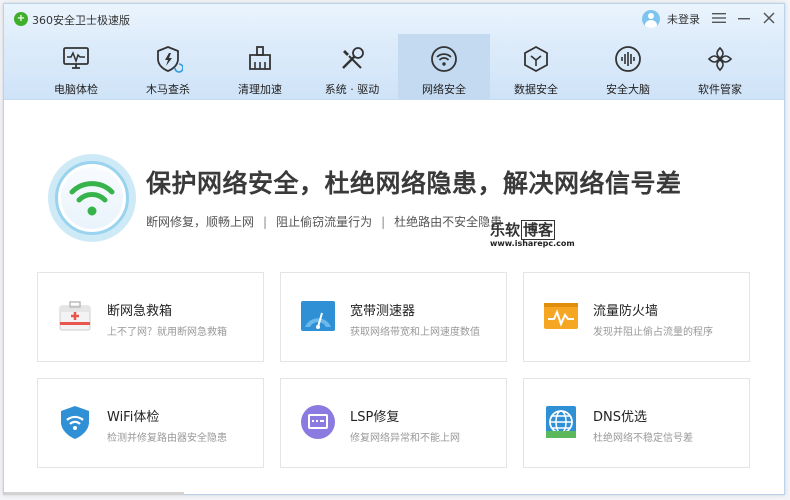  Describe the element at coordinates (352, 59) in the screenshot. I see `tools-icon` at that location.